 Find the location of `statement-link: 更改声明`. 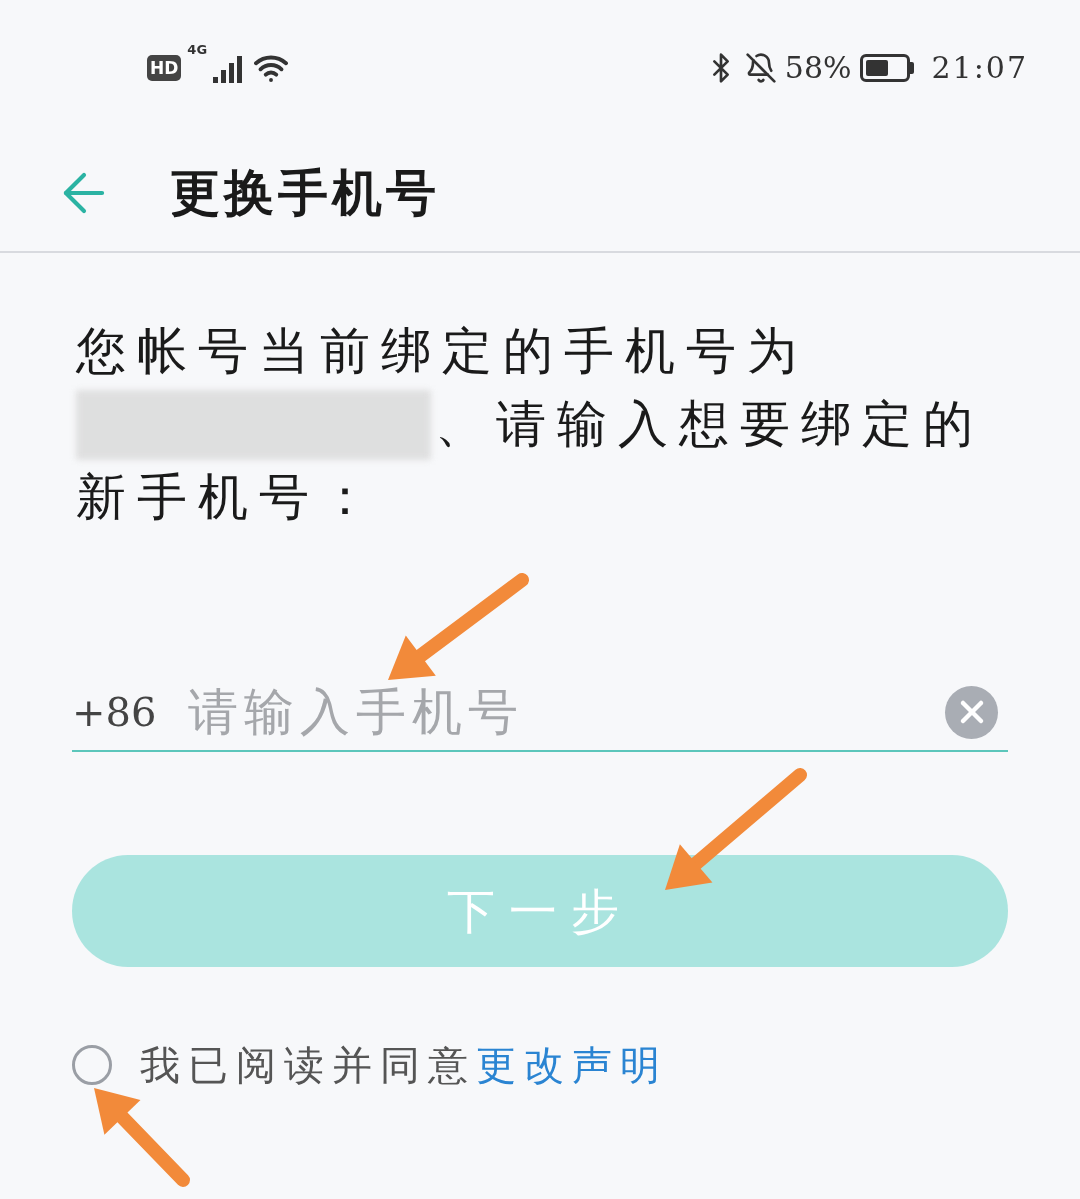

statement-link: 更改声明 is located at coordinates (572, 1065).